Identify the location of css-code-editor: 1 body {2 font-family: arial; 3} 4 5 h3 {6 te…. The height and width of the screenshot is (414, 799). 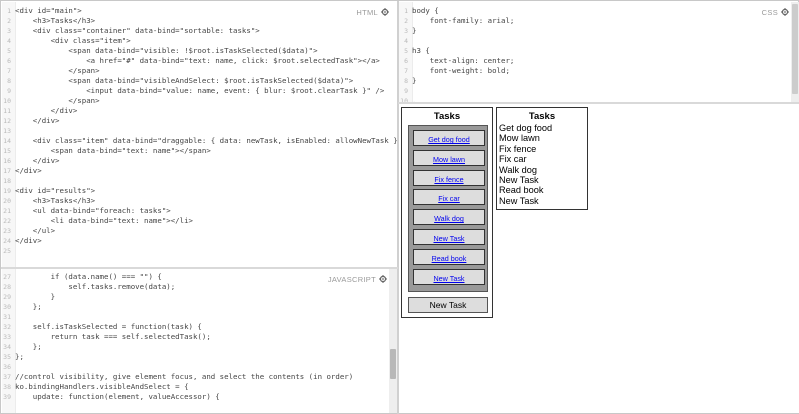
(599, 54).